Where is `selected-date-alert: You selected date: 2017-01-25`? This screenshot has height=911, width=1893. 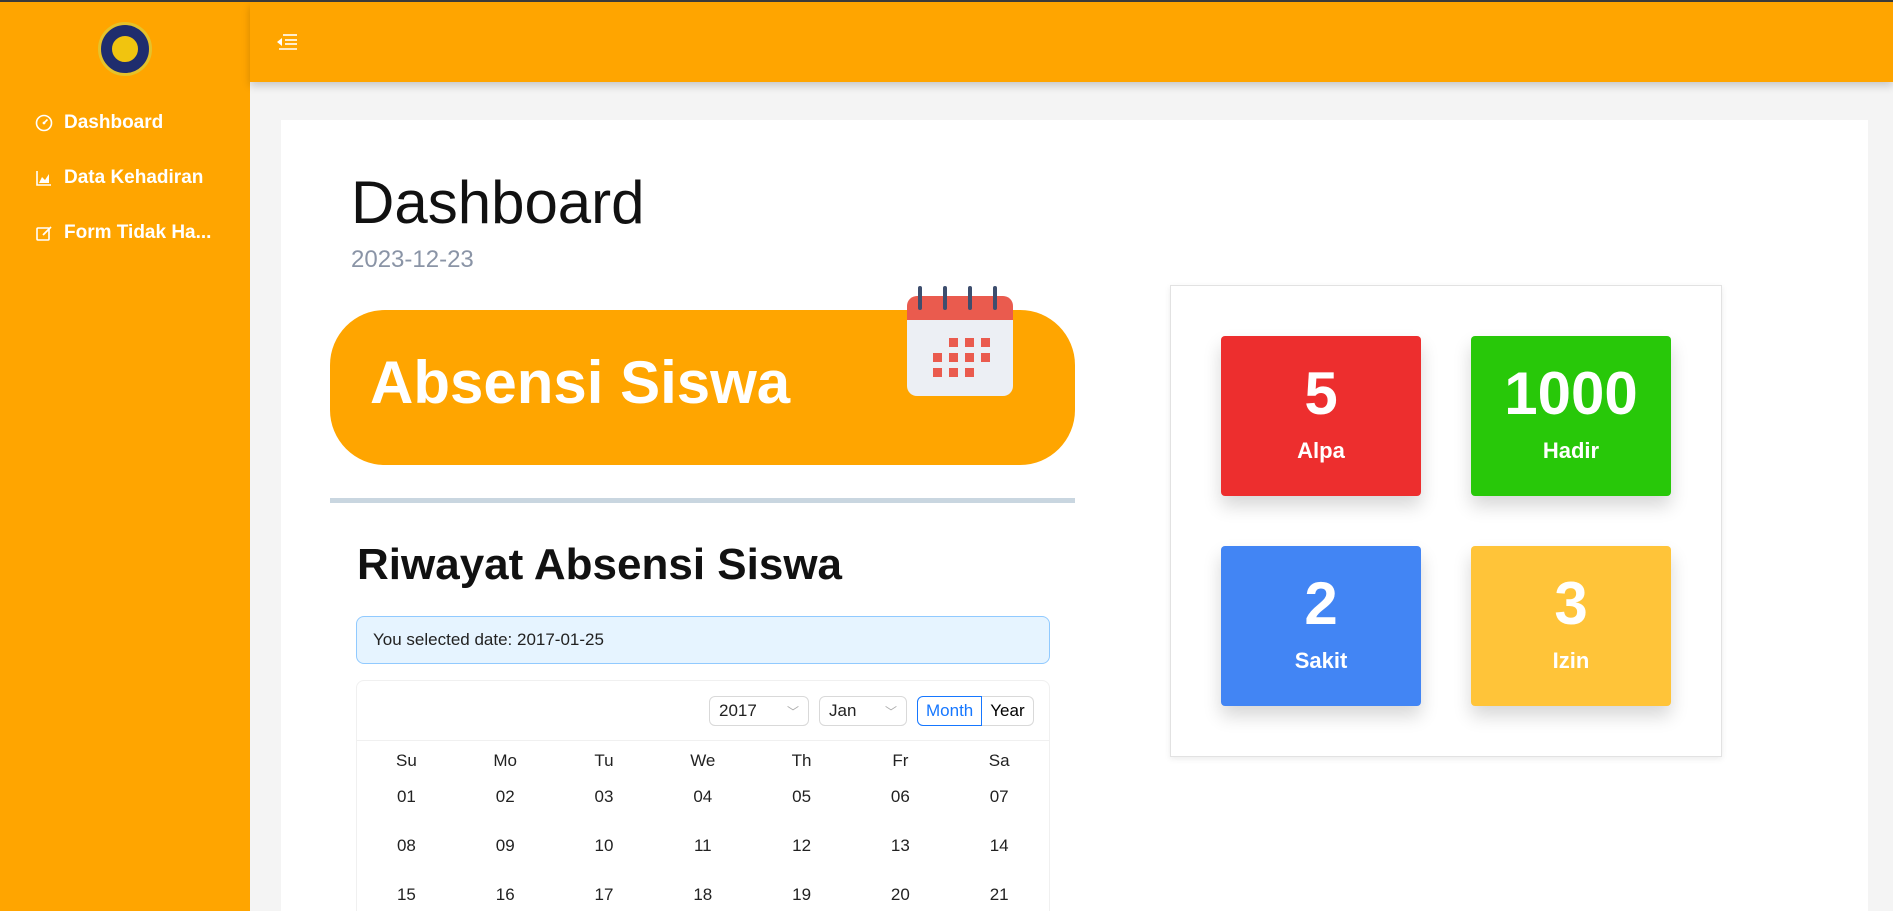
selected-date-alert: You selected date: 2017-01-25 is located at coordinates (703, 640).